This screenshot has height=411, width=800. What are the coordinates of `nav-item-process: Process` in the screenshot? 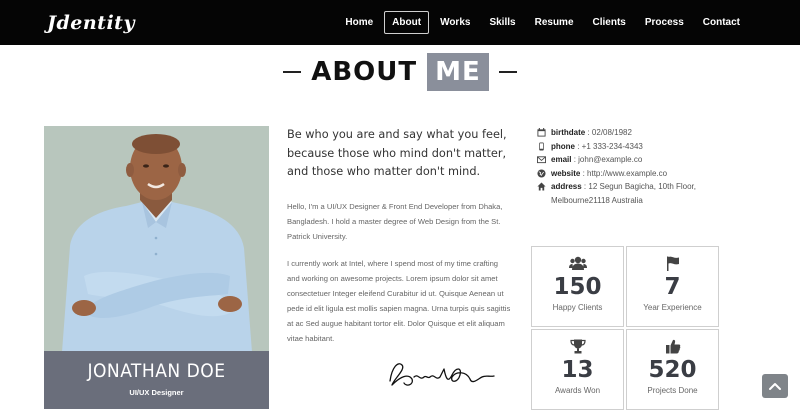 It's located at (664, 22).